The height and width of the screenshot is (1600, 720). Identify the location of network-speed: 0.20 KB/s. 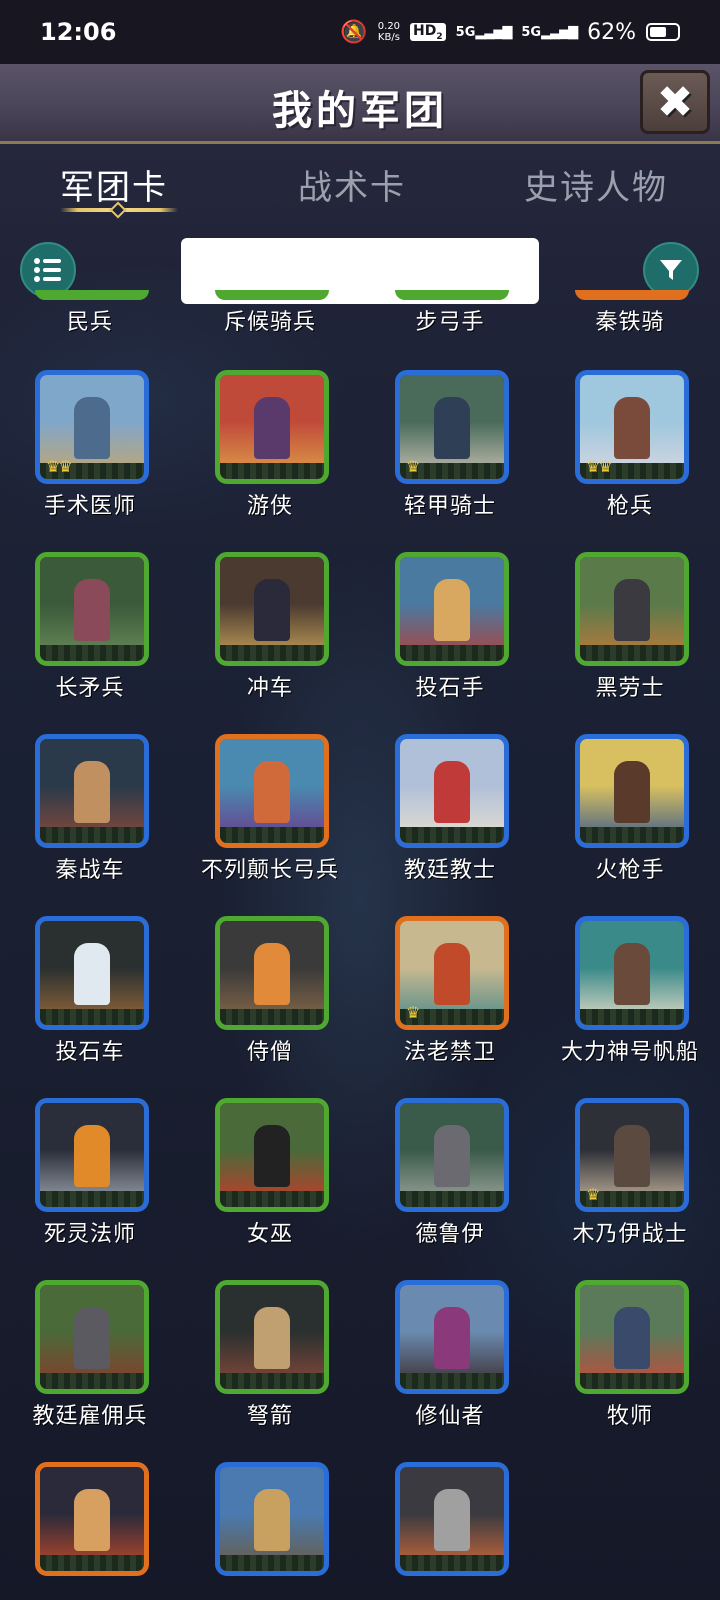
(389, 32).